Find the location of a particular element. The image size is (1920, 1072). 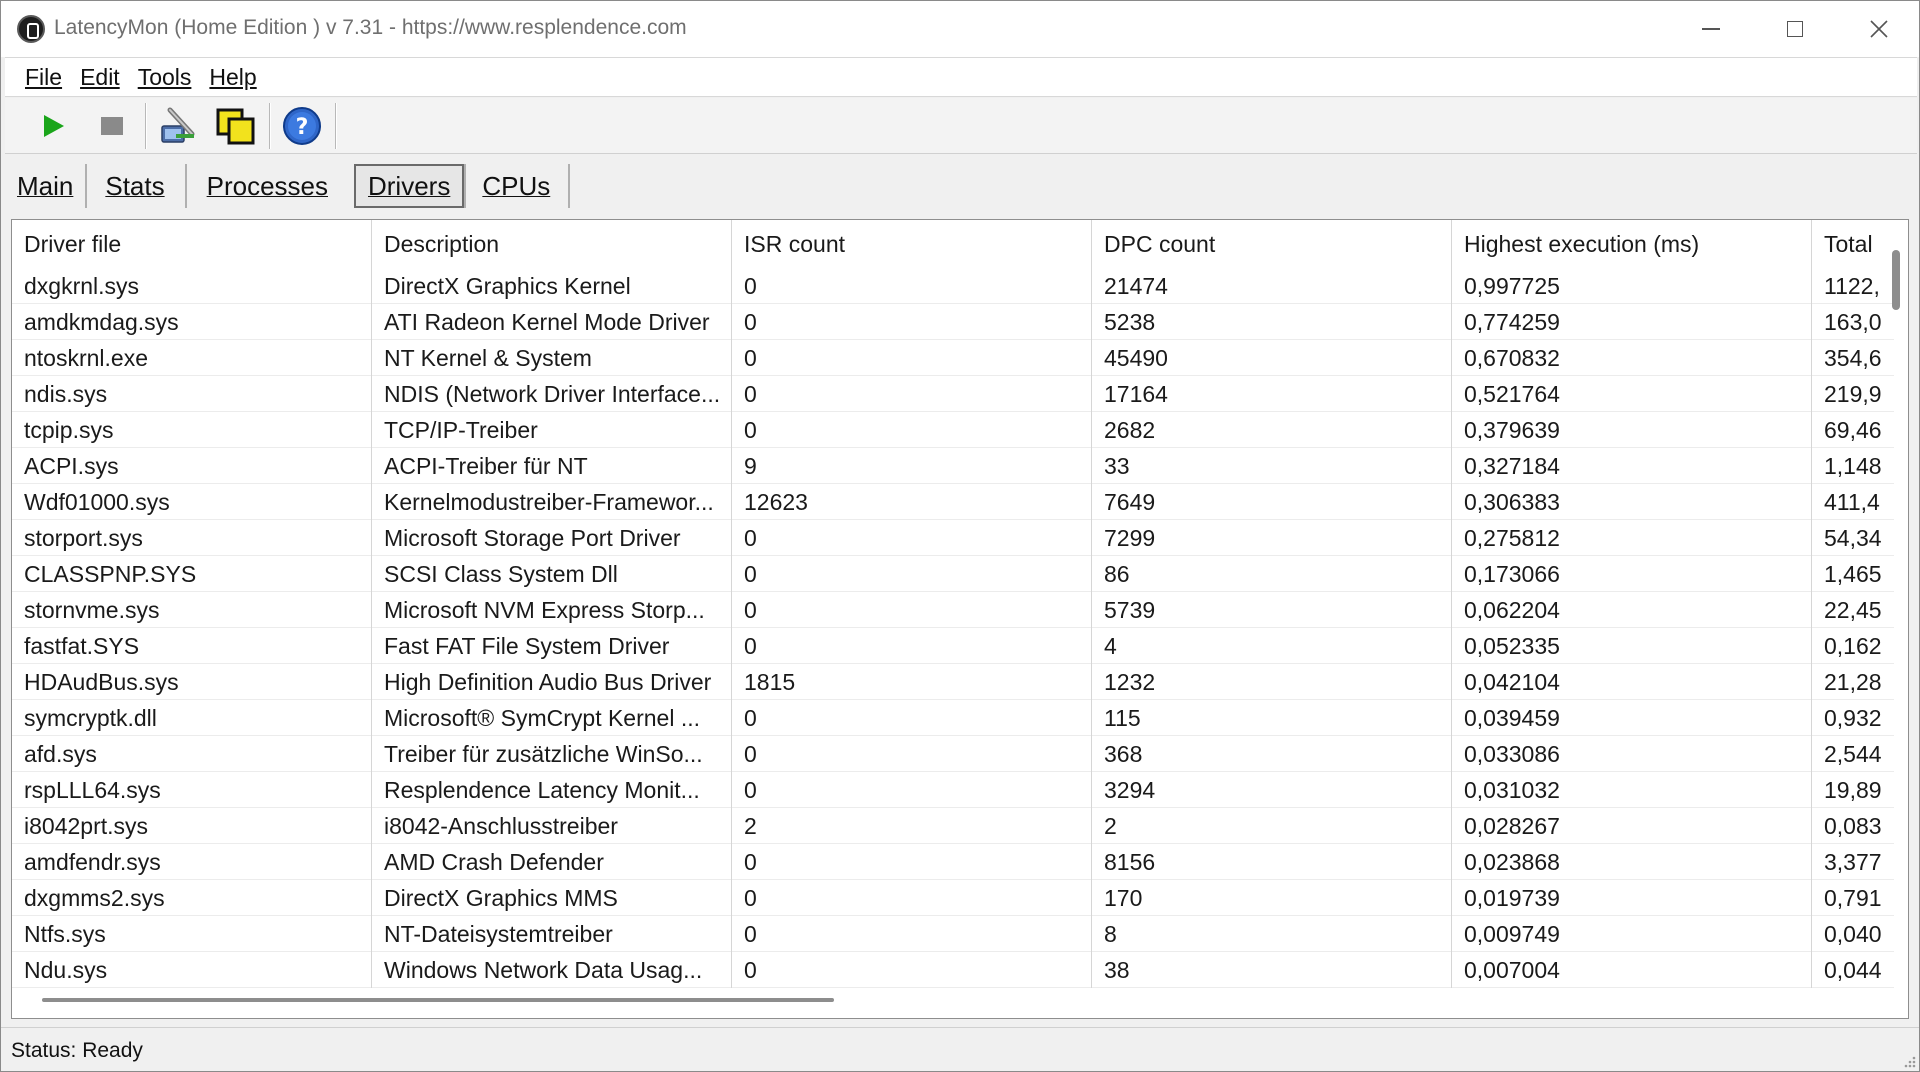

cell-driver-file: fastfat.SYS is located at coordinates (192, 646).